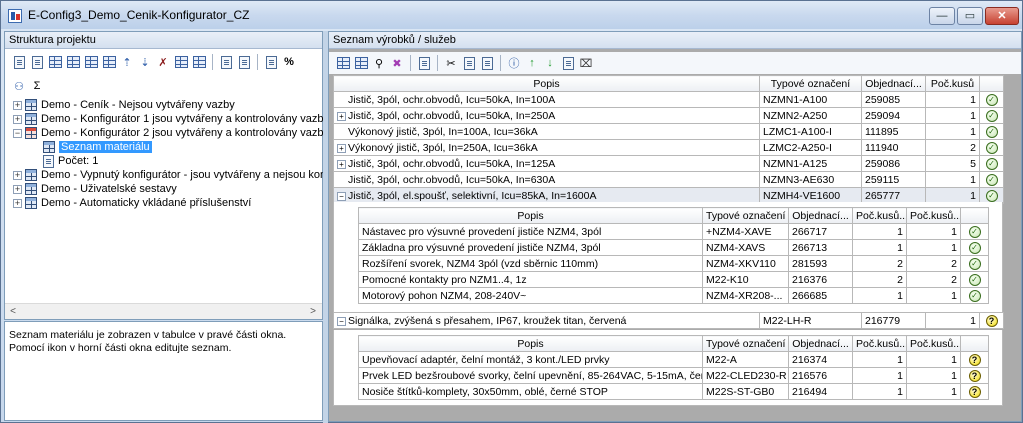 The height and width of the screenshot is (423, 1023). Describe the element at coordinates (91, 62) in the screenshot. I see `move-item-icon` at that location.